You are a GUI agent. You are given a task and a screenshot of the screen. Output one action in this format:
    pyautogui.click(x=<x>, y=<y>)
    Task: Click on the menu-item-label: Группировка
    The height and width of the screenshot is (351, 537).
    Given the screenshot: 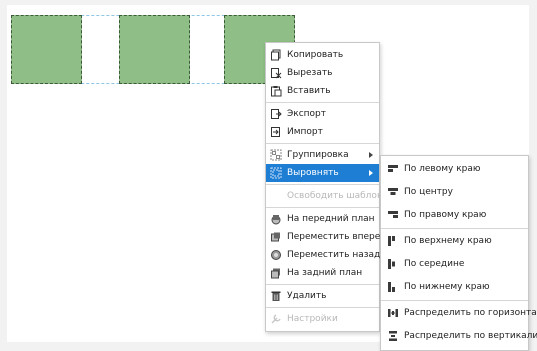 What is the action you would take?
    pyautogui.click(x=318, y=155)
    